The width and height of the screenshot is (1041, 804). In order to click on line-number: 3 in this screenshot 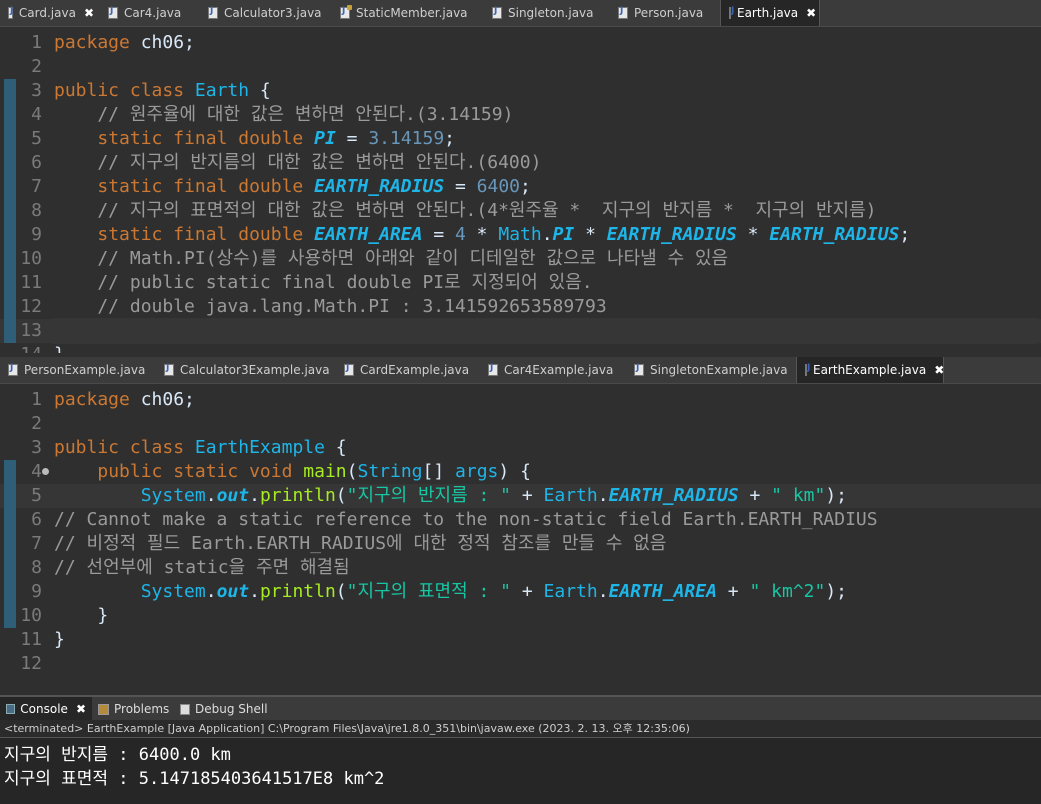, I will do `click(36, 90)`.